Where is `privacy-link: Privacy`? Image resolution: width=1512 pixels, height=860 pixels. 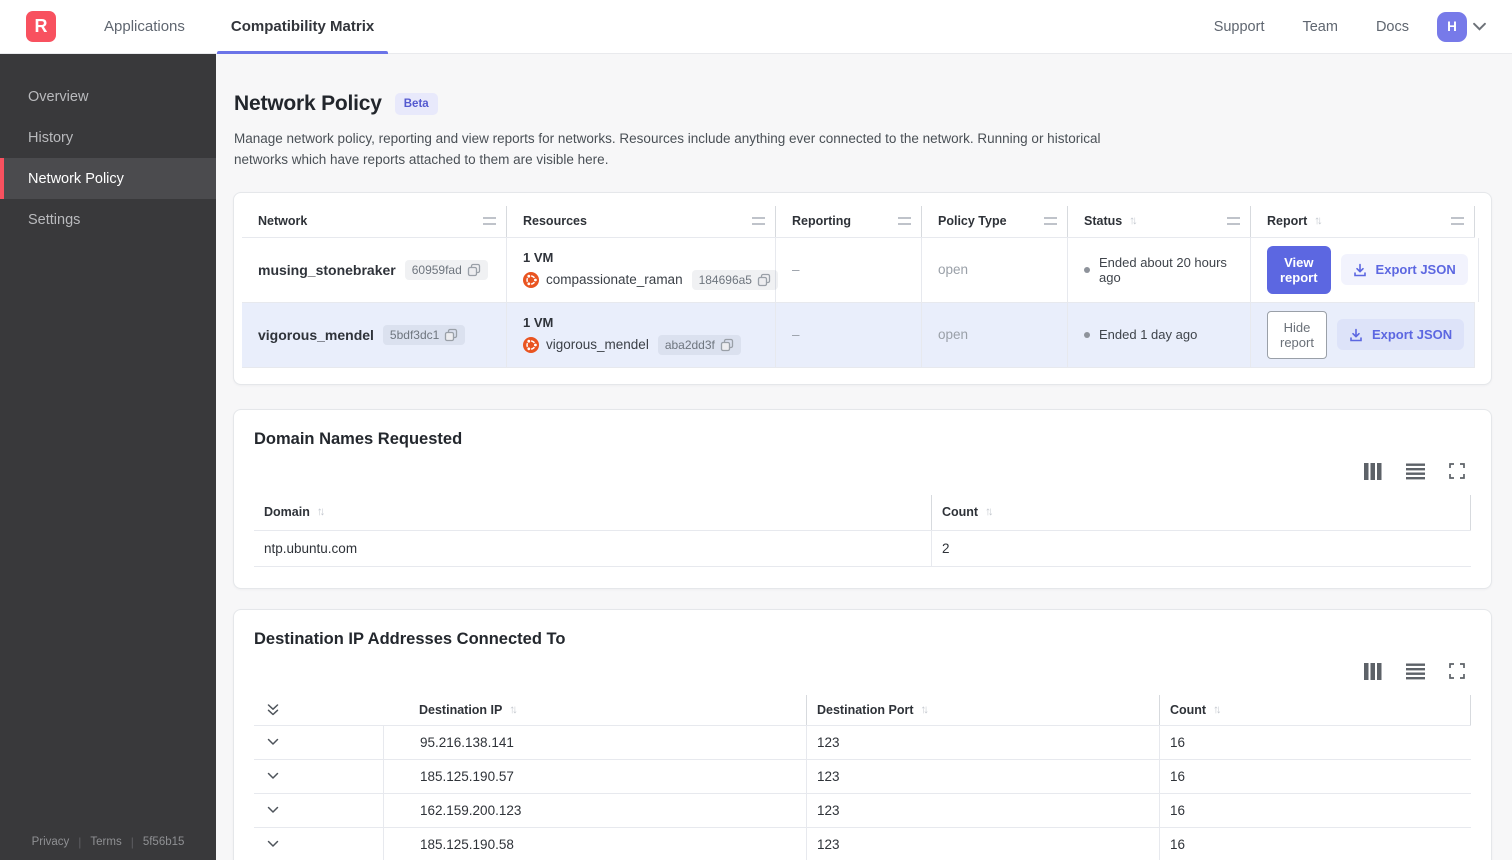
privacy-link: Privacy is located at coordinates (51, 842).